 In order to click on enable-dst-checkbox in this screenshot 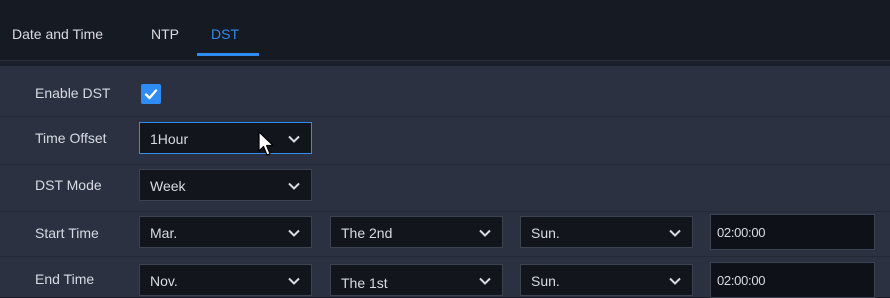, I will do `click(151, 94)`.